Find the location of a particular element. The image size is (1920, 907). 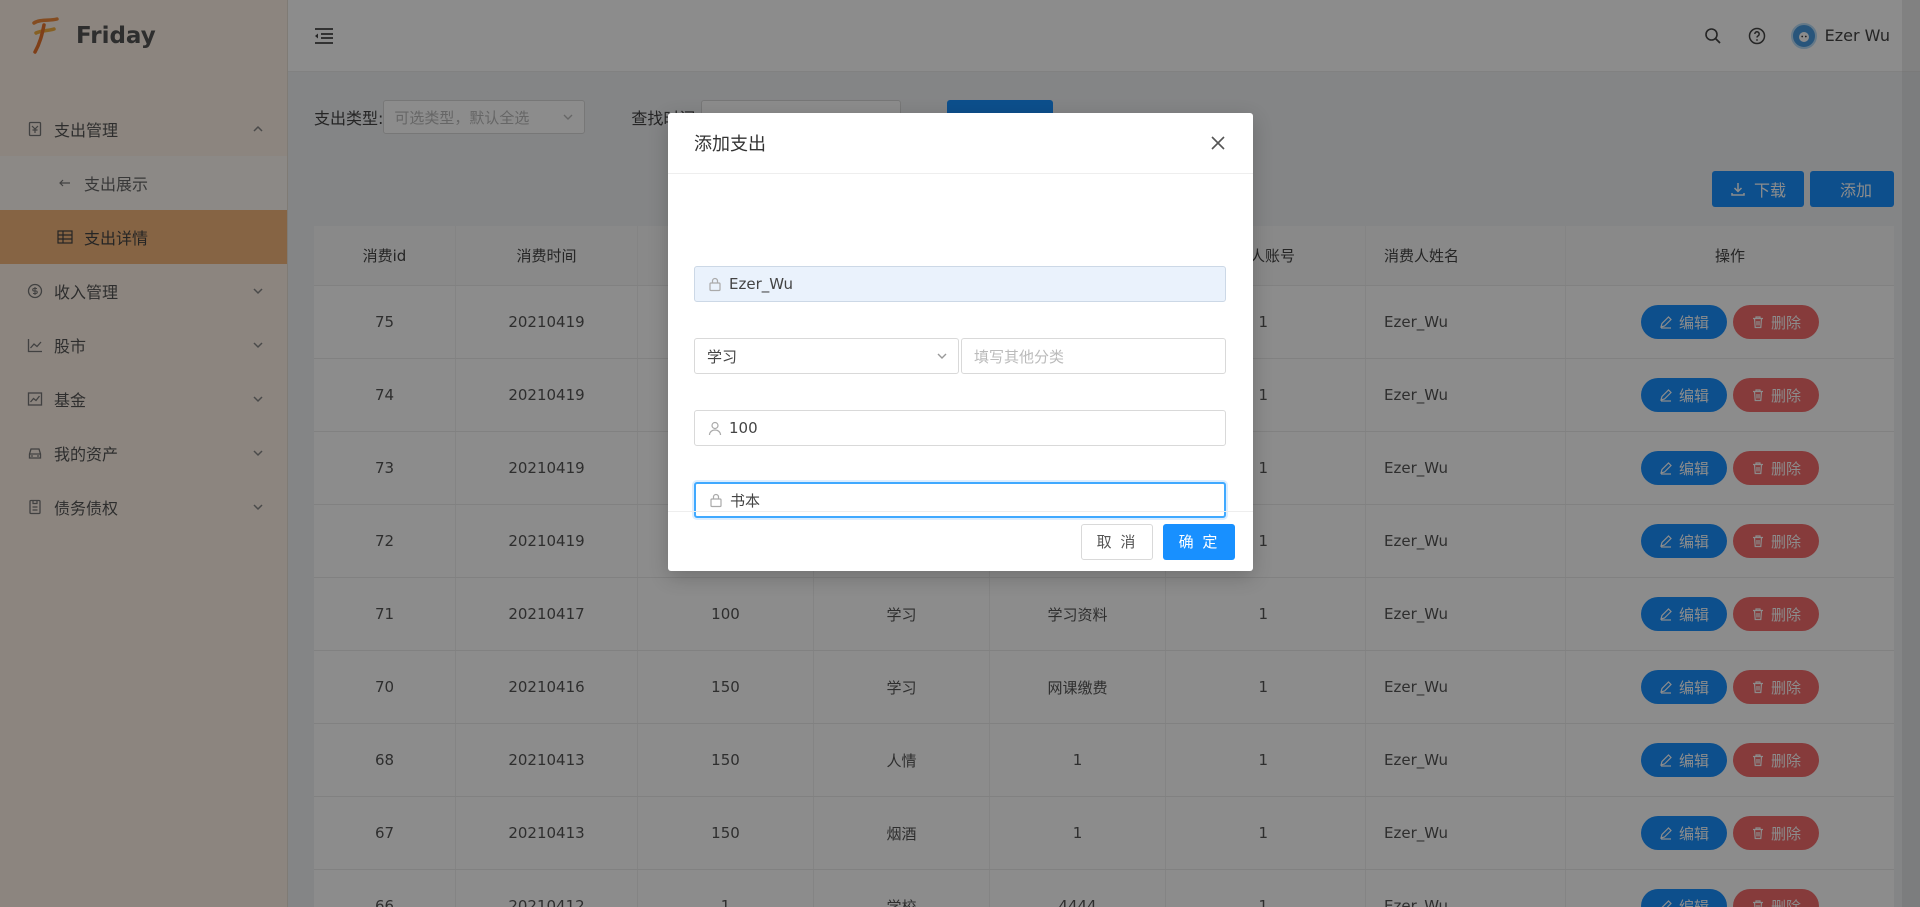

chevron-down-icon is located at coordinates (942, 356).